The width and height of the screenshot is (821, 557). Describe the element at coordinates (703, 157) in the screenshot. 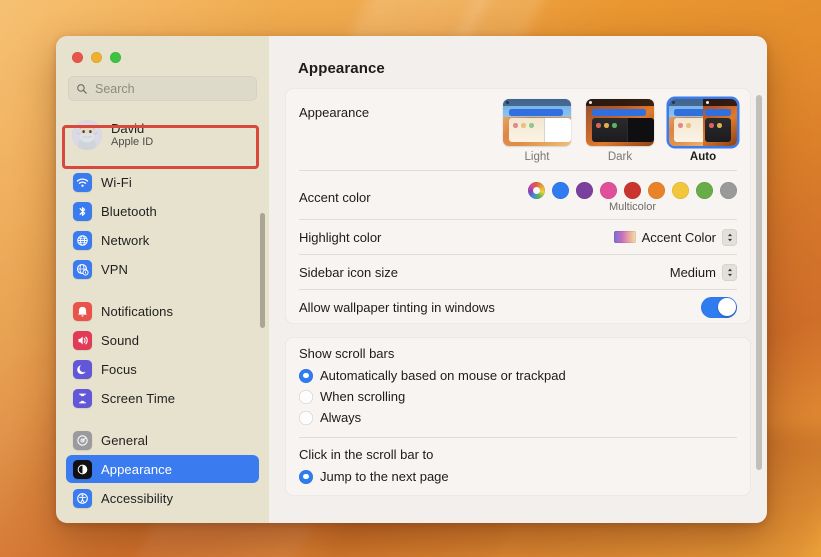

I see `appearance-option-label: Auto` at that location.